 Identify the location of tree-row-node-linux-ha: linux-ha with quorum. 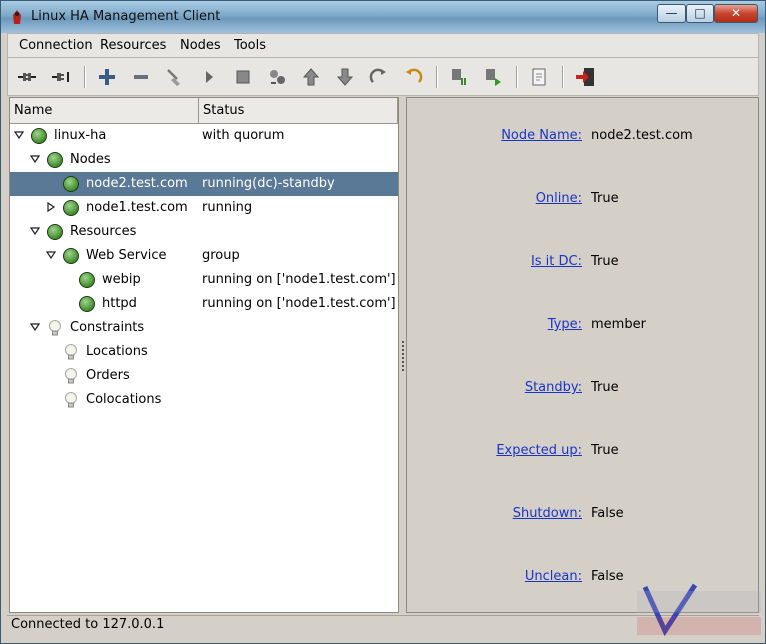
(204, 136).